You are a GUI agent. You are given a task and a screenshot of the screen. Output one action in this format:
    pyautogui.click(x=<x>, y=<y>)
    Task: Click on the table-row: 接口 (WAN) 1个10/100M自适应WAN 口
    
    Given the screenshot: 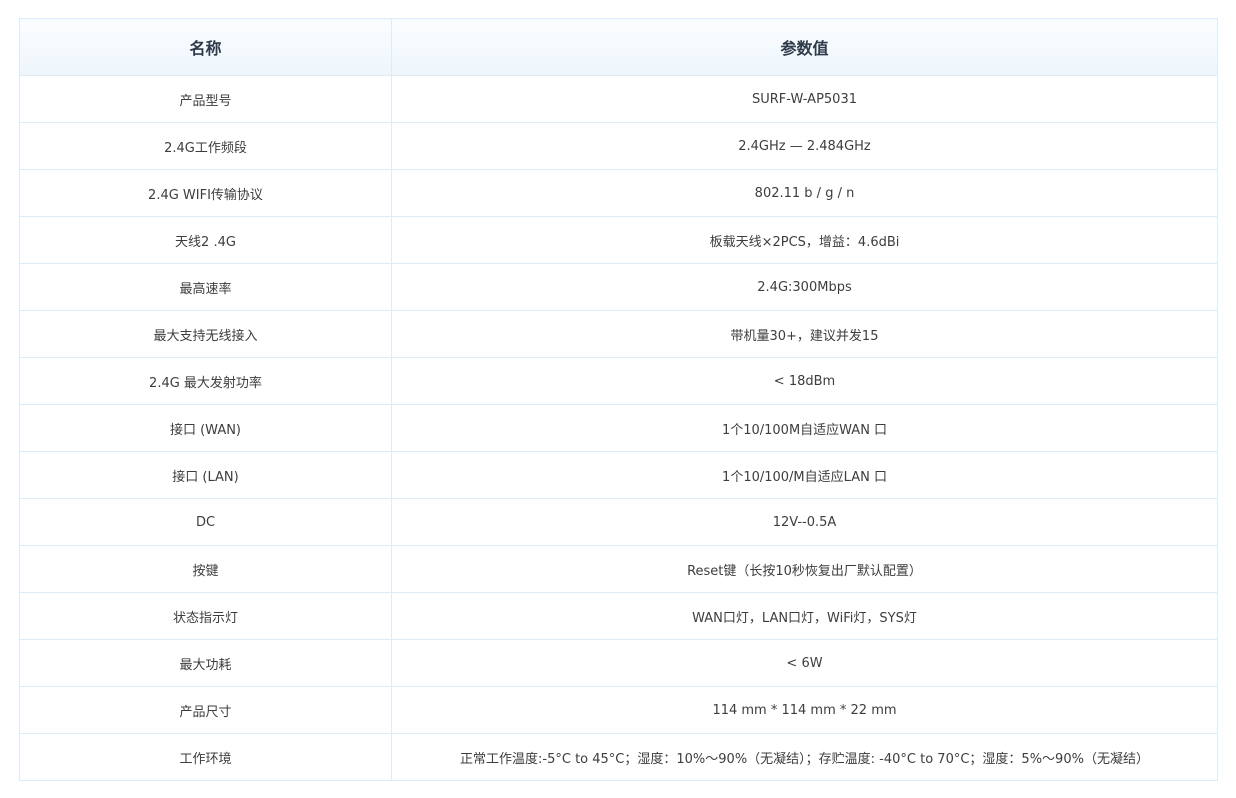 What is the action you would take?
    pyautogui.click(x=618, y=428)
    